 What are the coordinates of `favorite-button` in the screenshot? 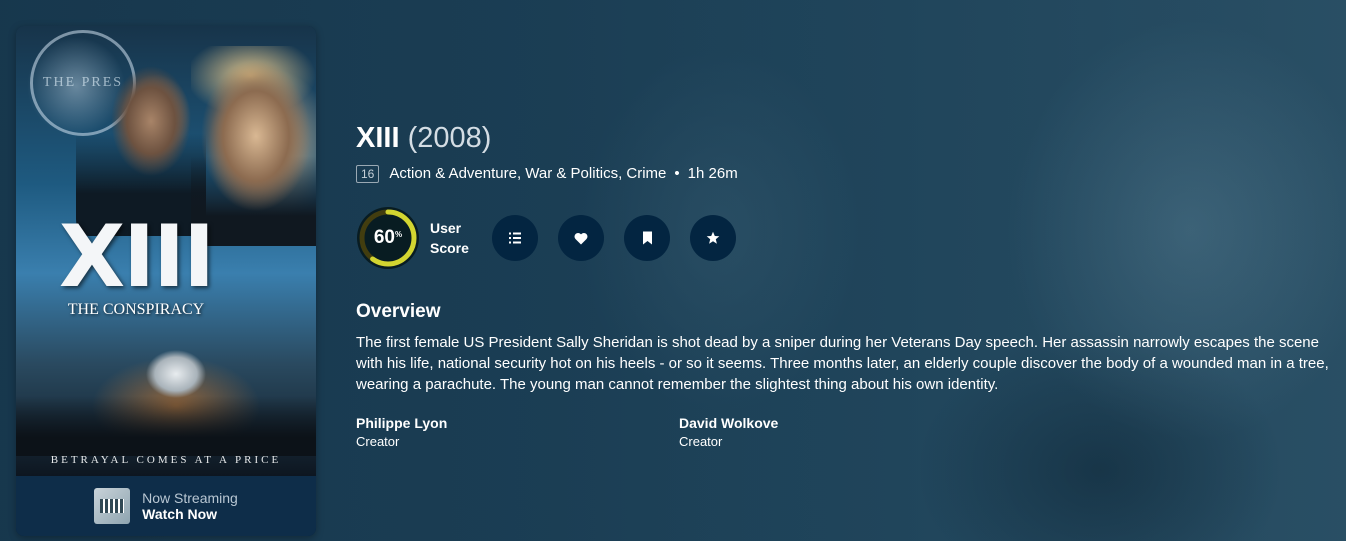 It's located at (581, 238).